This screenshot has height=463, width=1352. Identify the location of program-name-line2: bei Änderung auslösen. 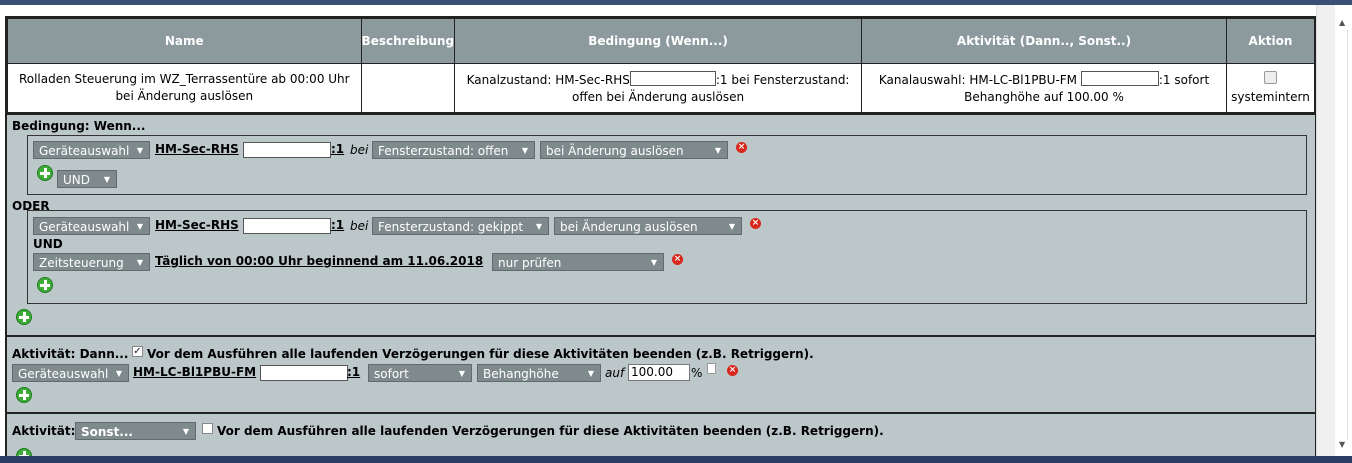
(184, 96).